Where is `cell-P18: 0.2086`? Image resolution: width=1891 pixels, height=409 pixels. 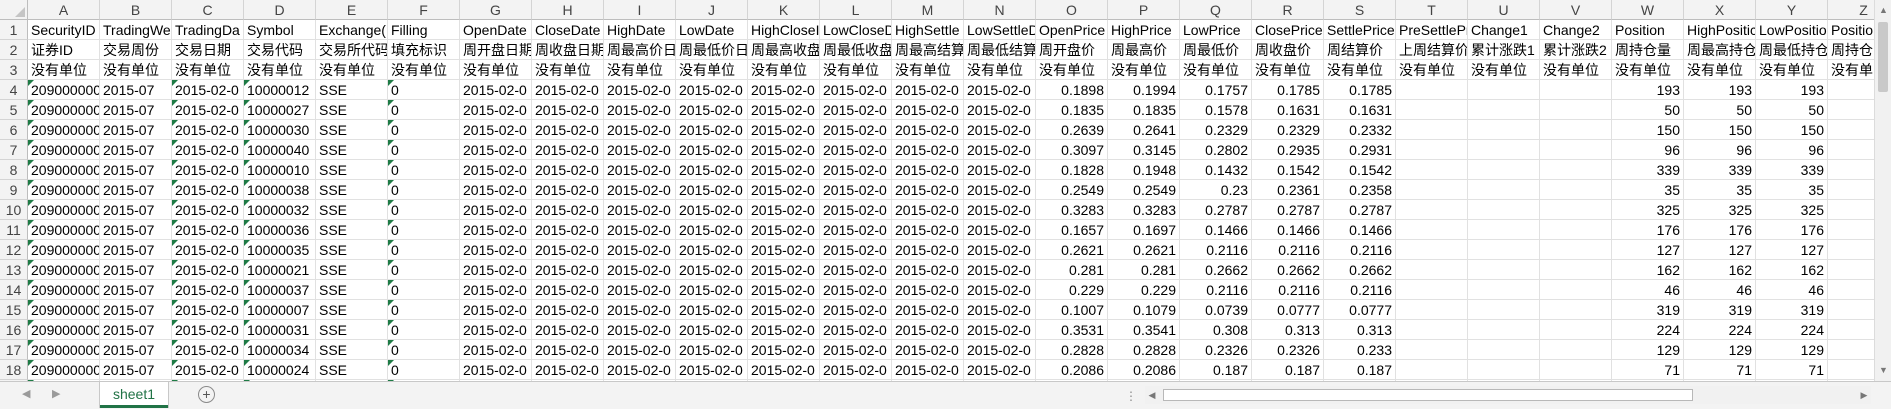 cell-P18: 0.2086 is located at coordinates (1144, 370).